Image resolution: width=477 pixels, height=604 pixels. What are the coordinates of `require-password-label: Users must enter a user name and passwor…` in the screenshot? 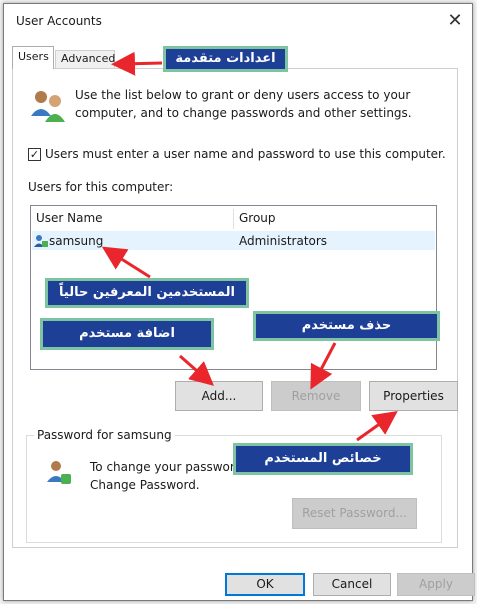 It's located at (245, 154).